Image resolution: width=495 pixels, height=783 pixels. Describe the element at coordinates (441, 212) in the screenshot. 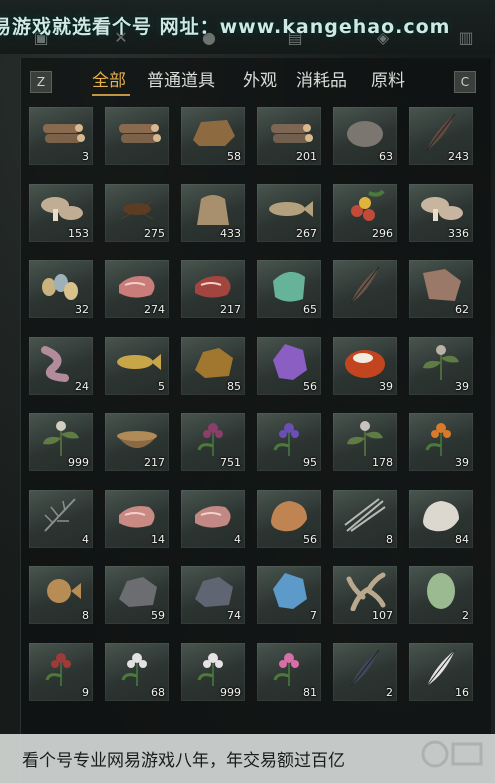

I see `inventory-slot: 336` at that location.